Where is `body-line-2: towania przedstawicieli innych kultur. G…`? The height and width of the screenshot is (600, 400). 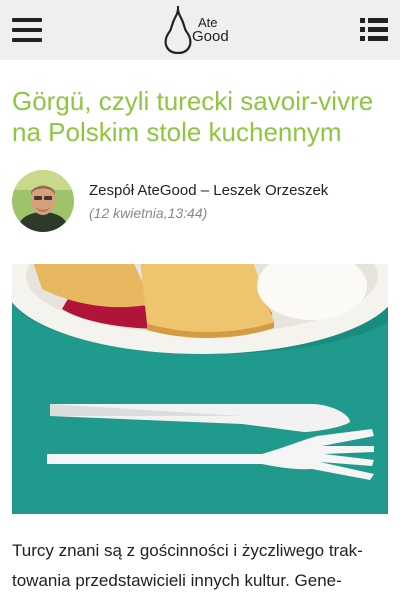
body-line-2: towania przedstawicieli innych kultur. G… is located at coordinates (177, 580).